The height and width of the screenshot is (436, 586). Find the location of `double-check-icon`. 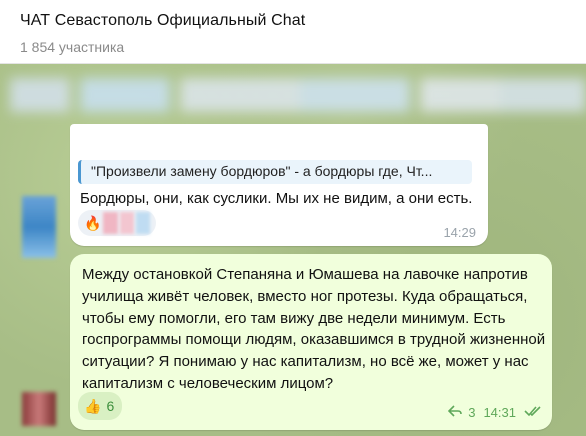

double-check-icon is located at coordinates (533, 412).